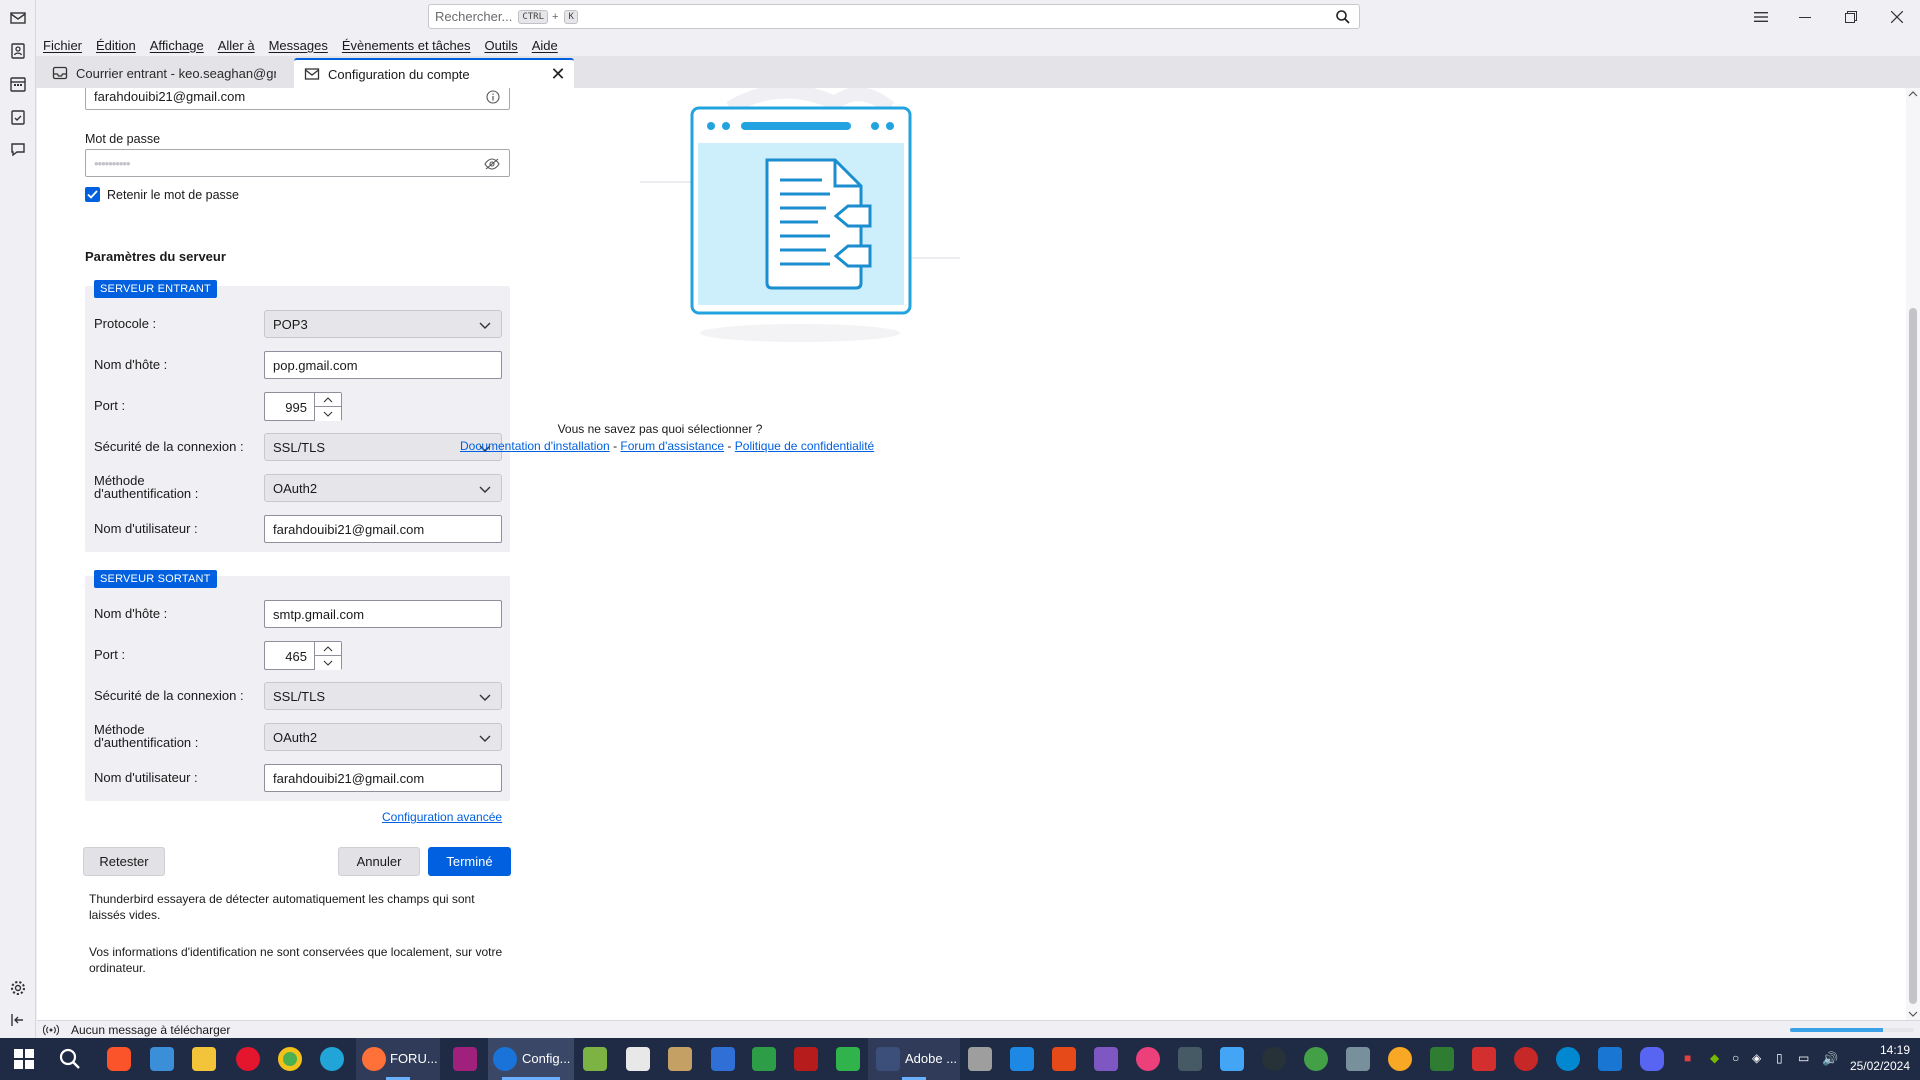  I want to click on affinity-app-icon, so click(1106, 1059).